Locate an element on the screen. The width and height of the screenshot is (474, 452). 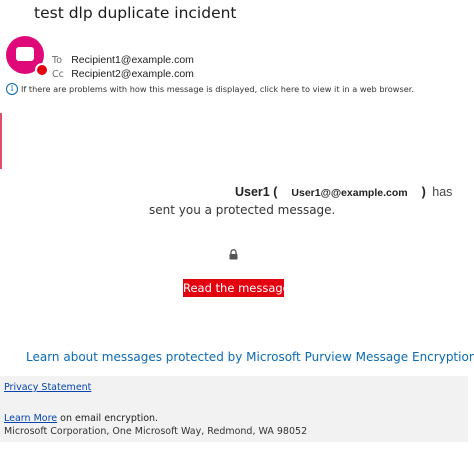
side-accent-bar is located at coordinates (1, 141).